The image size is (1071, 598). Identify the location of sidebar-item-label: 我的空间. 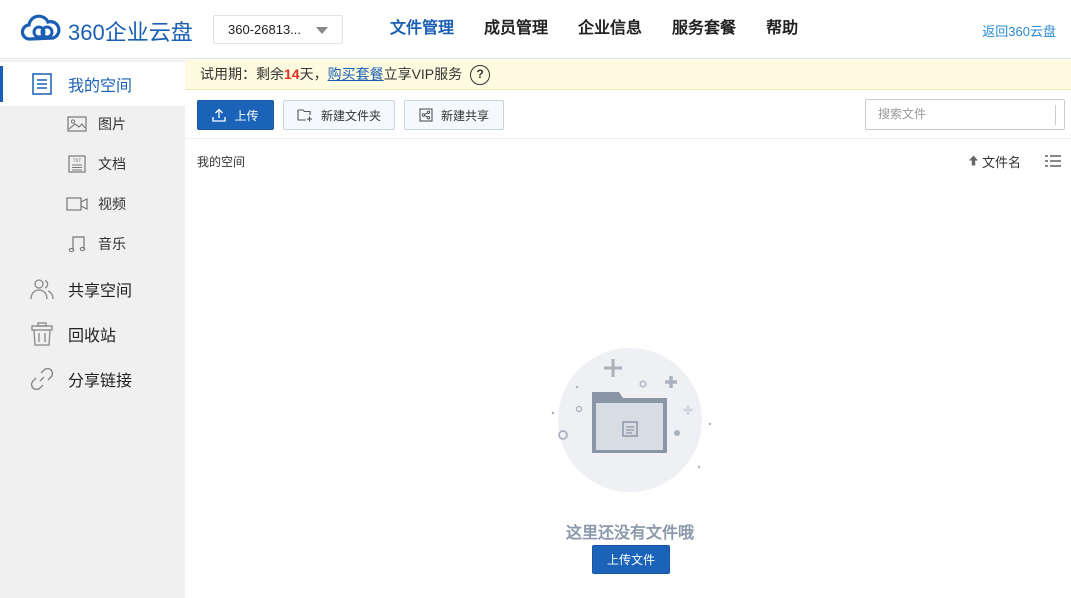
(100, 86).